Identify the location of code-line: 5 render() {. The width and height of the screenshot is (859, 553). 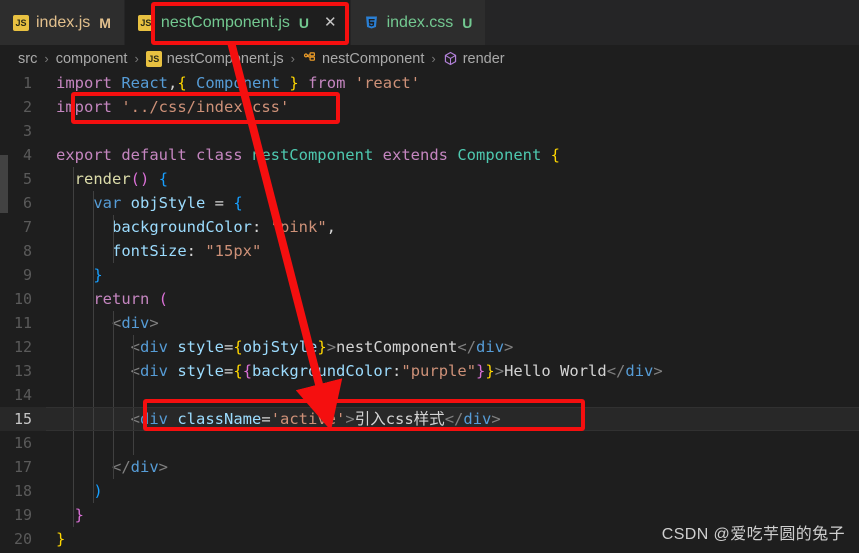
(429, 179).